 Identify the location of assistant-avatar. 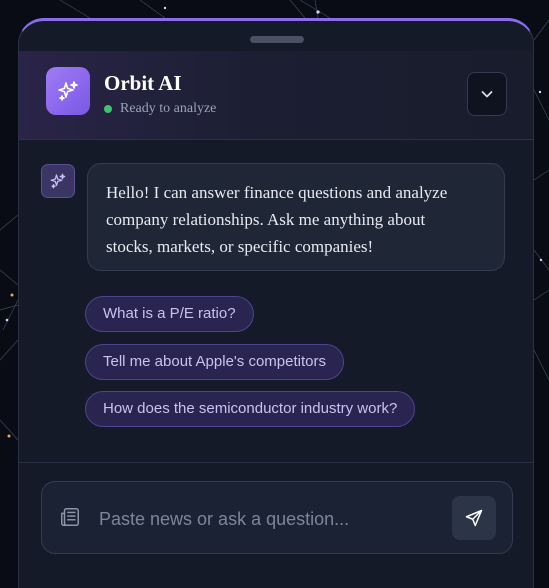
(58, 181).